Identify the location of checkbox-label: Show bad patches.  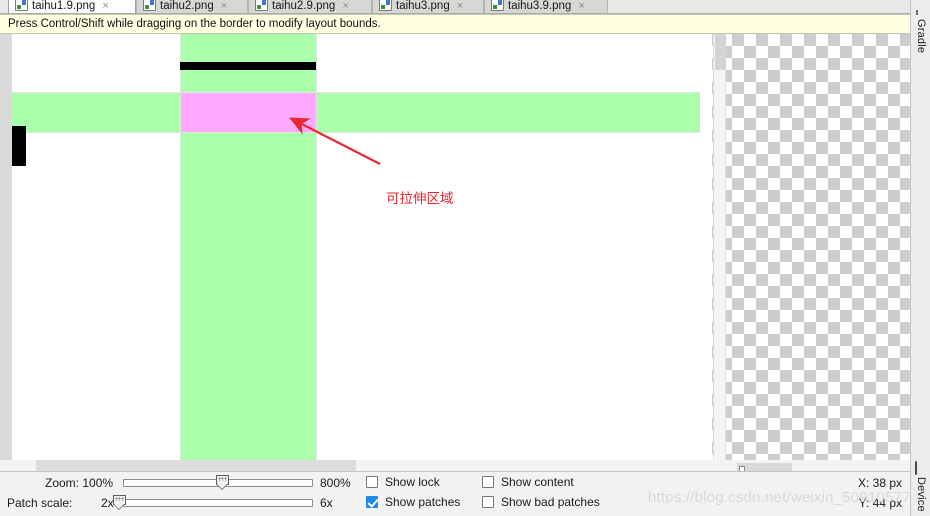
(550, 502).